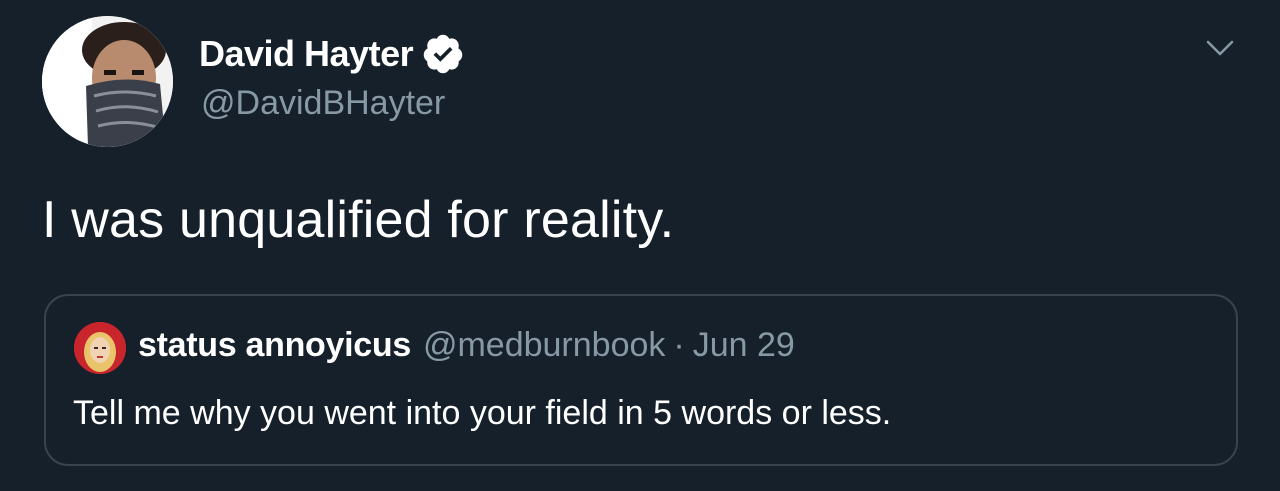 The image size is (1280, 491). What do you see at coordinates (1220, 48) in the screenshot?
I see `chevron-down-icon` at bounding box center [1220, 48].